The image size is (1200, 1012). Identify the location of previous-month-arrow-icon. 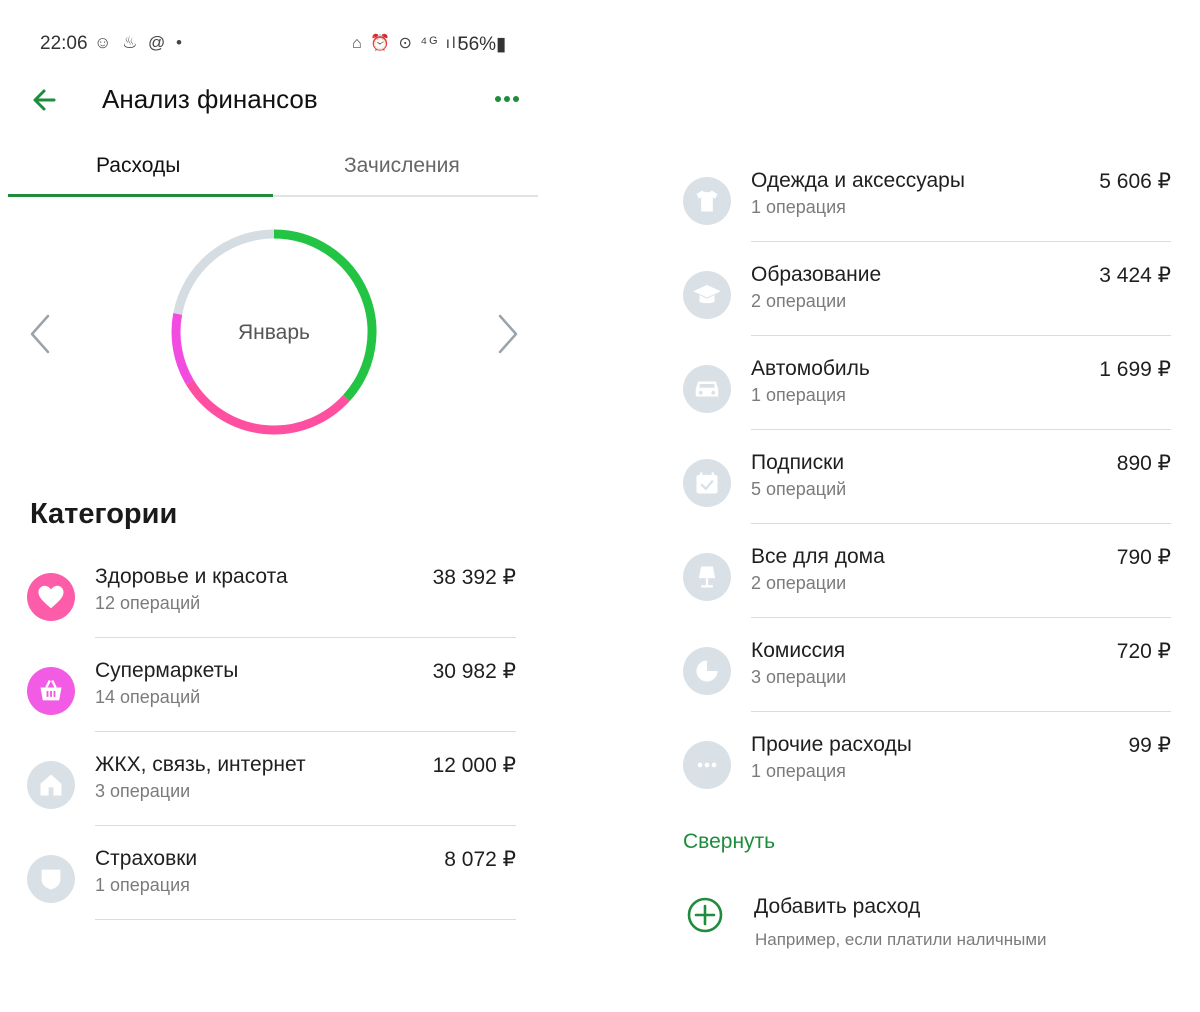
(40, 334).